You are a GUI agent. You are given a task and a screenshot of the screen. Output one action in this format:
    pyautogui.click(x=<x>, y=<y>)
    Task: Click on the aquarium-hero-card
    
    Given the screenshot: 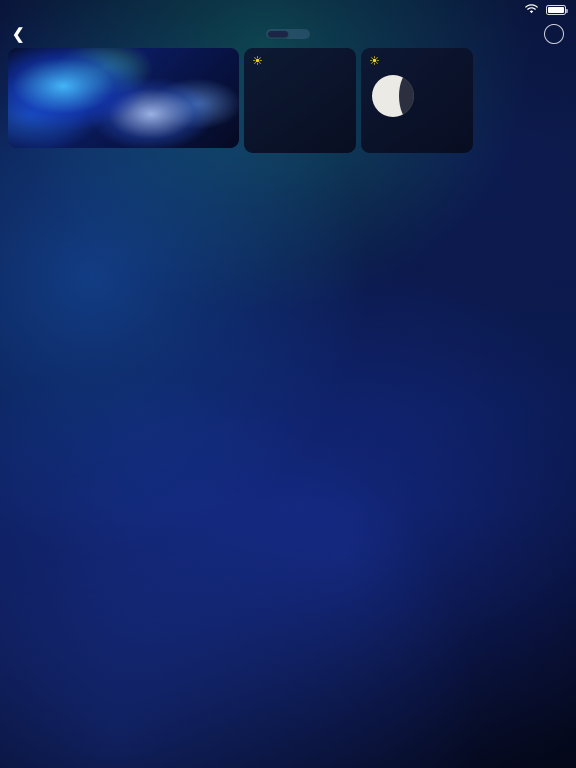 What is the action you would take?
    pyautogui.click(x=123, y=98)
    